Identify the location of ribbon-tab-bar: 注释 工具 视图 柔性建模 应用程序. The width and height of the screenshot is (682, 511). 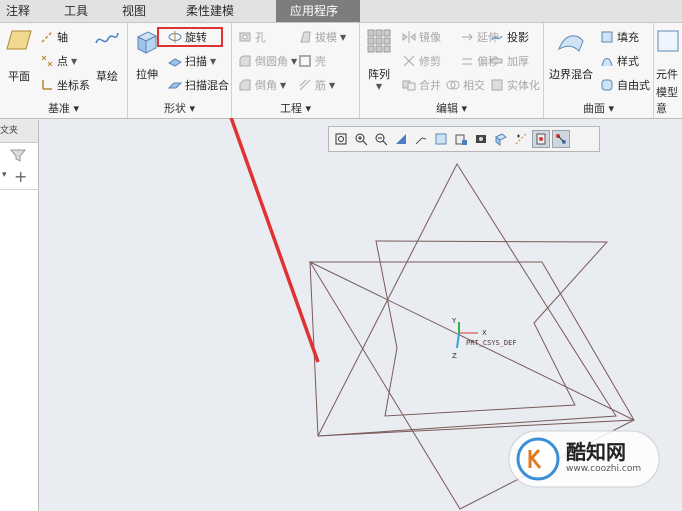
(341, 11).